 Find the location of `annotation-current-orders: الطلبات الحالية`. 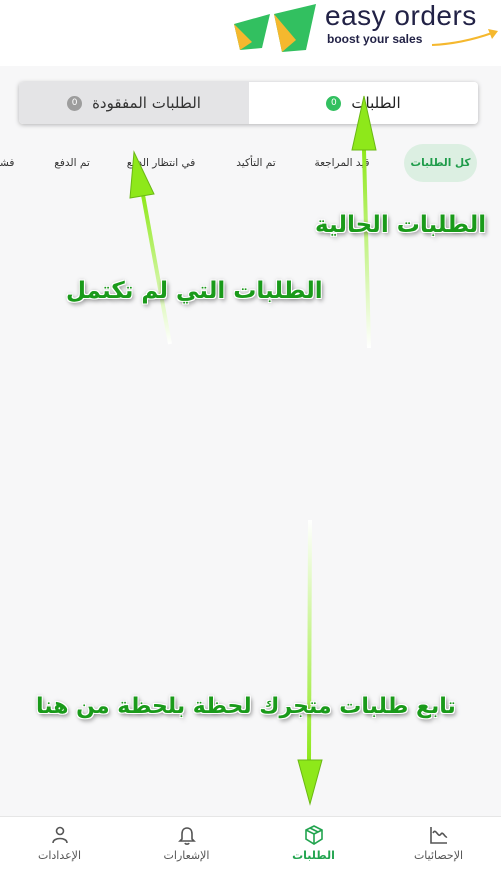

annotation-current-orders: الطلبات الحالية is located at coordinates (401, 225).